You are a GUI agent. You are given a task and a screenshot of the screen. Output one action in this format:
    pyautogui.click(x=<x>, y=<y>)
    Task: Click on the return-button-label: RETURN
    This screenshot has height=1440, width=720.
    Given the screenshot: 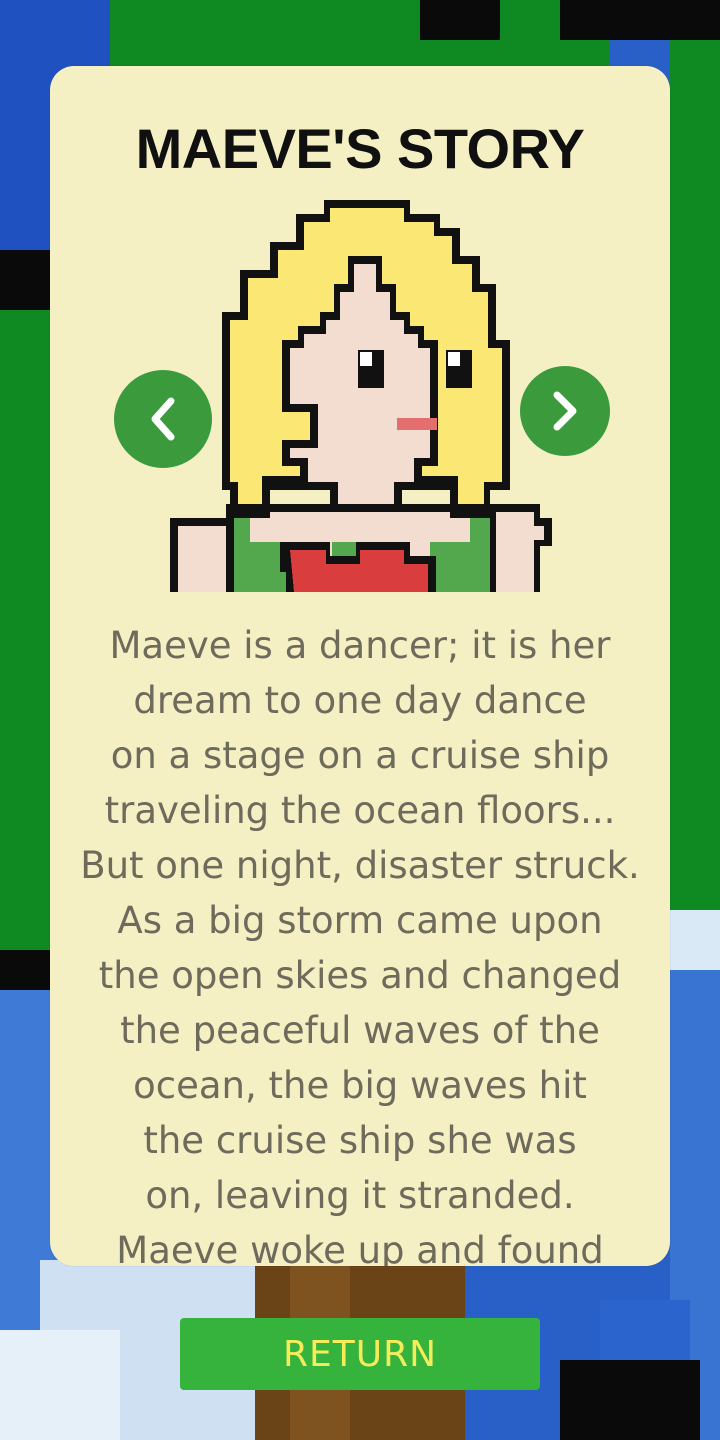 What is the action you would take?
    pyautogui.click(x=360, y=1354)
    